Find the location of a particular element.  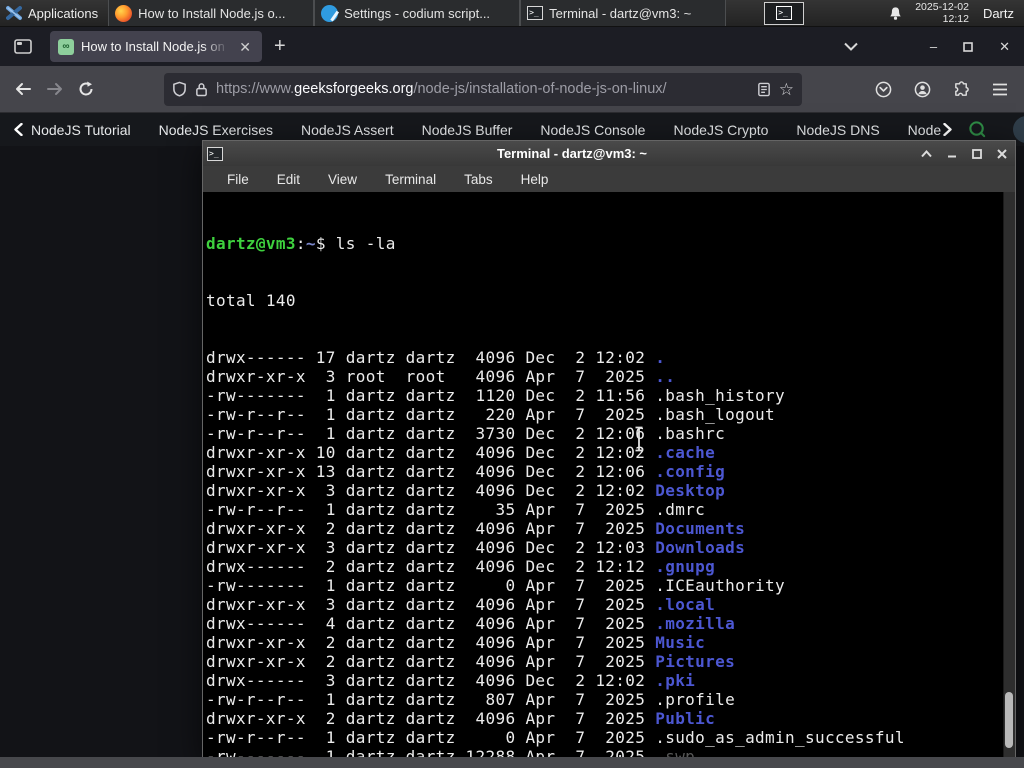

panel-clock: 2025-12-02 12:12 is located at coordinates (942, 13).